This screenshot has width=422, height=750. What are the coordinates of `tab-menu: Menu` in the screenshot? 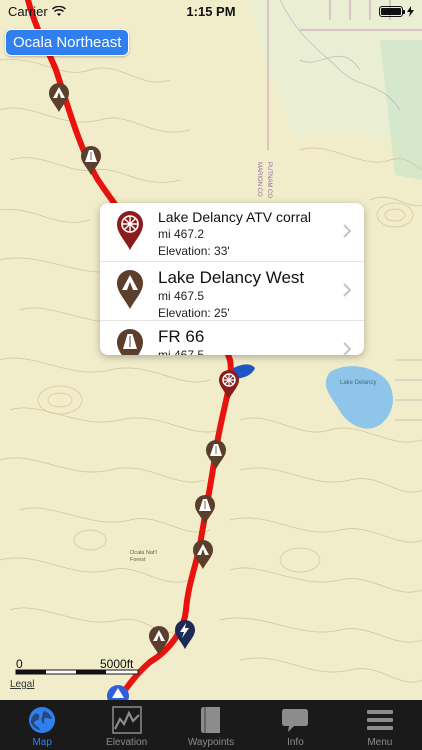 It's located at (380, 725).